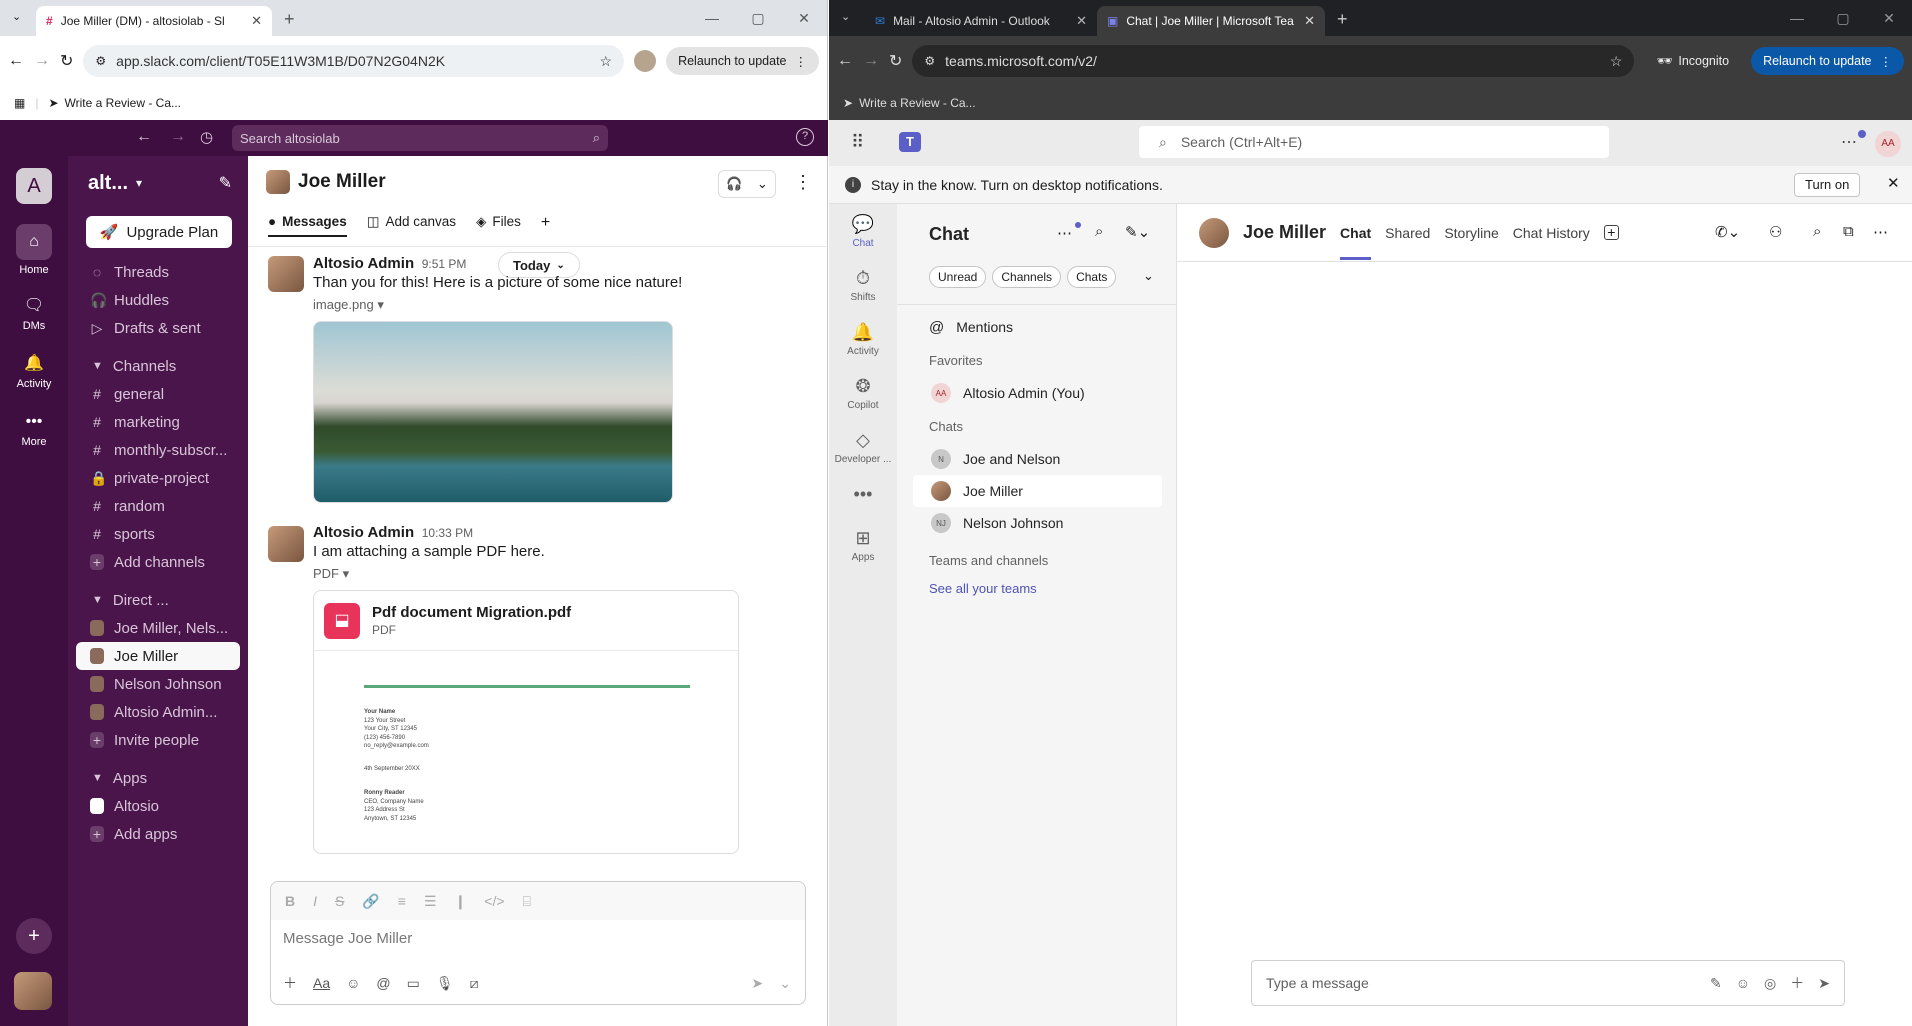 The image size is (1912, 1026). What do you see at coordinates (144, 137) in the screenshot?
I see `history-back-icon: ←` at bounding box center [144, 137].